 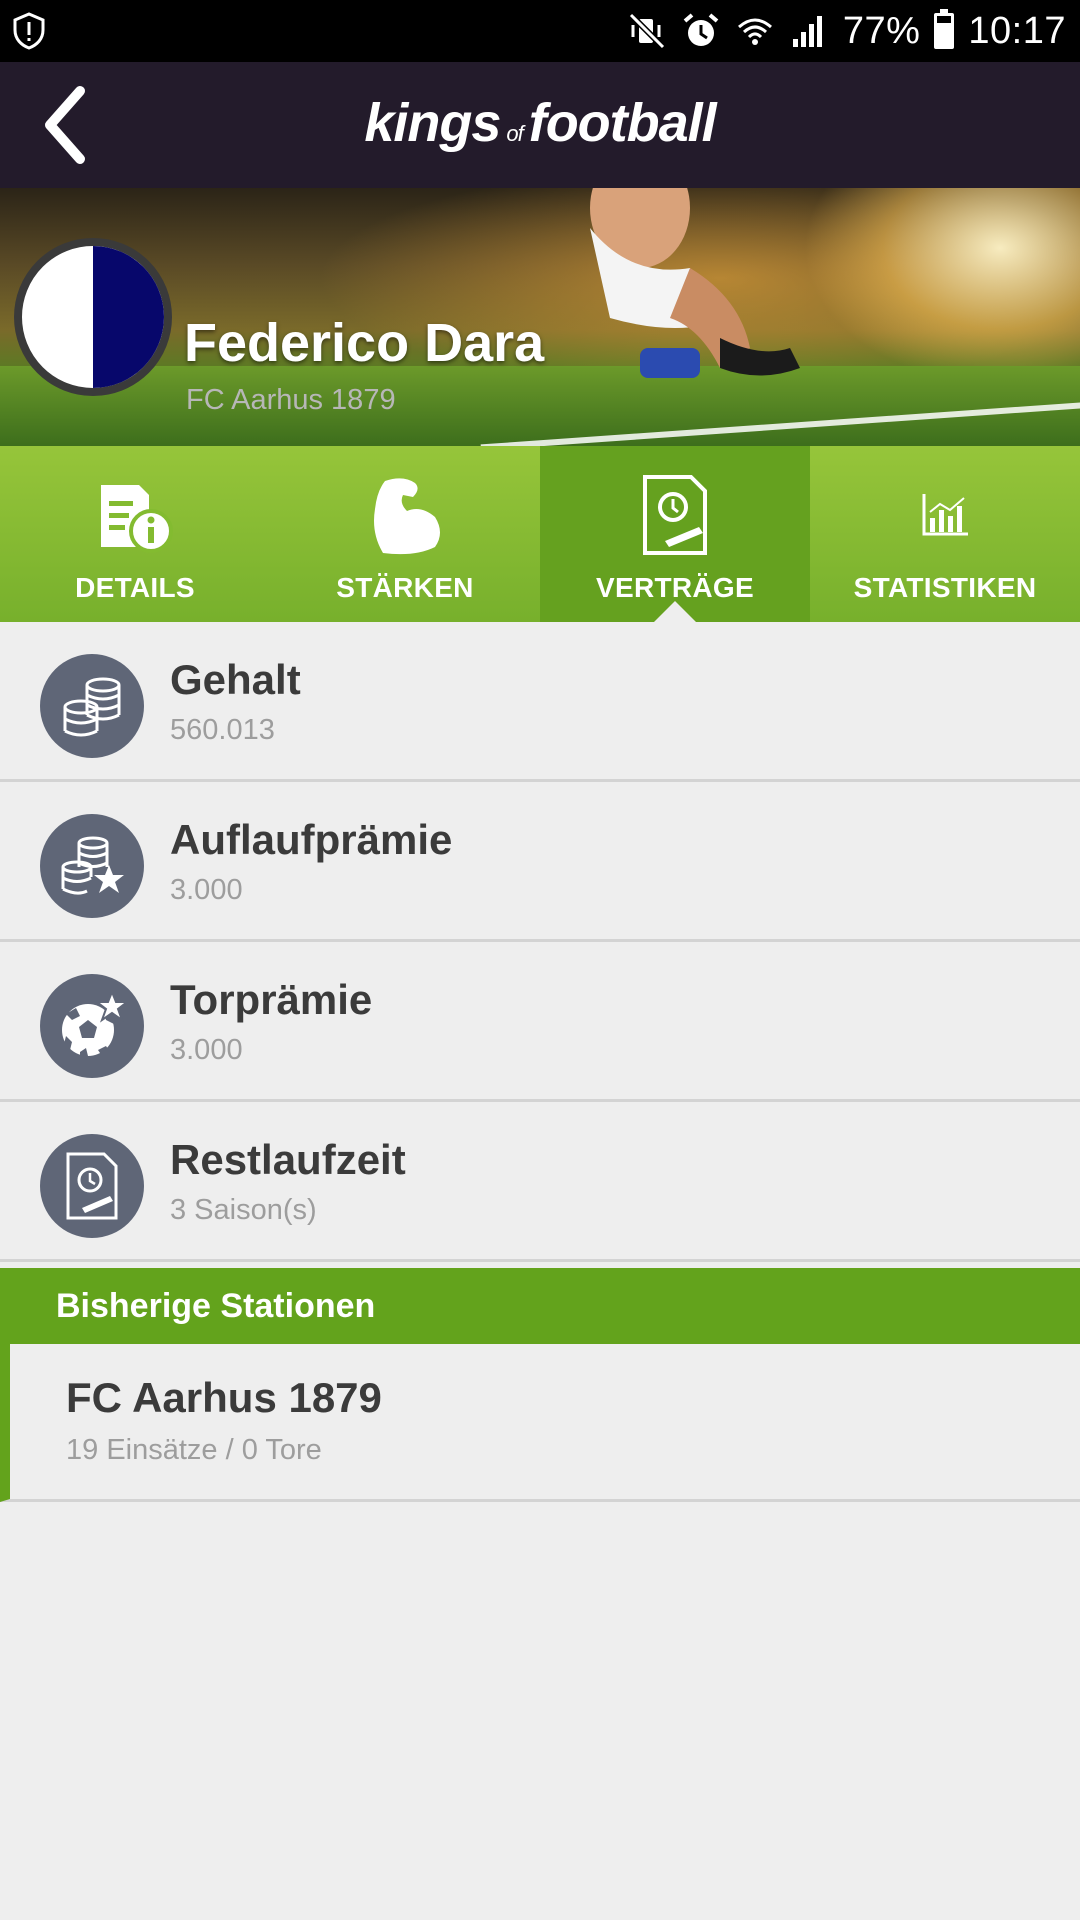 I want to click on logo-word-kings: kings, so click(x=432, y=123).